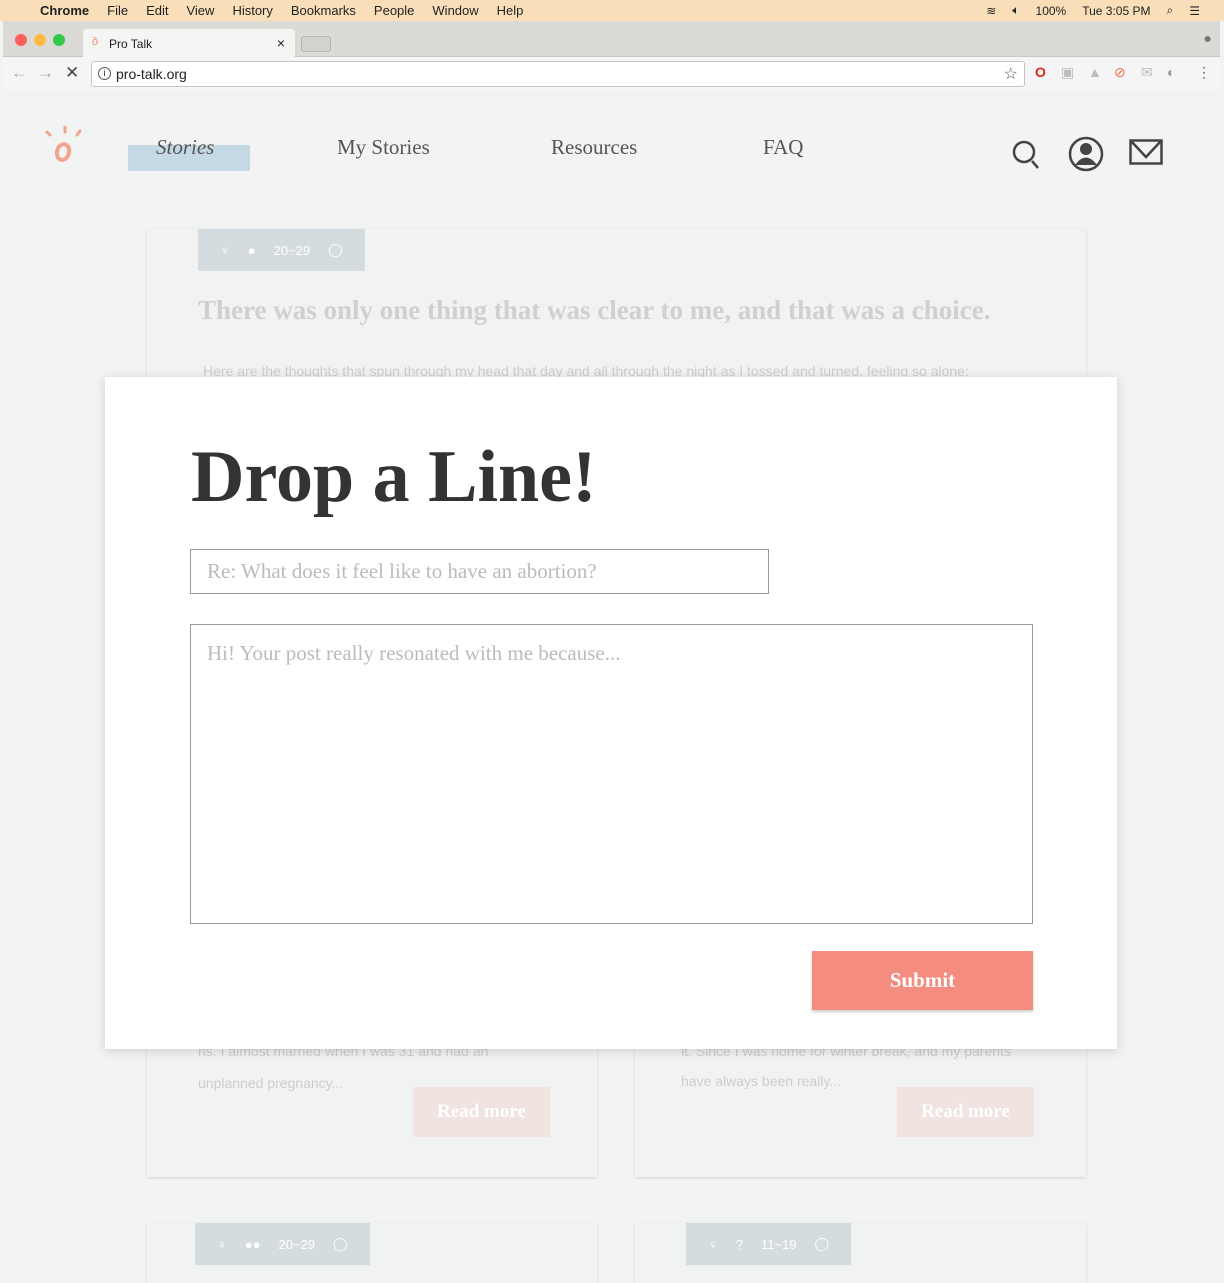  Describe the element at coordinates (281, 43) in the screenshot. I see `close-tab-icon: ×` at that location.